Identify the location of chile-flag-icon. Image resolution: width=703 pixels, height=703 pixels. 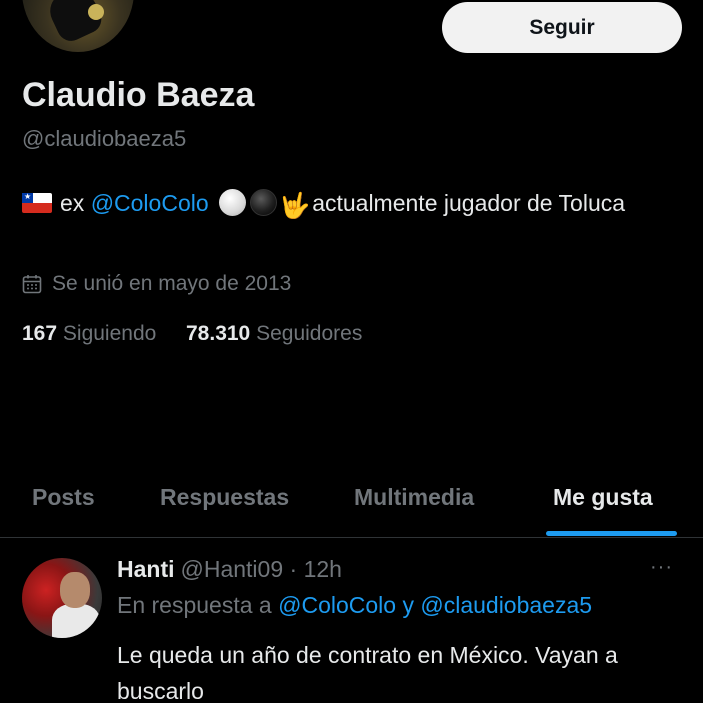
(37, 202).